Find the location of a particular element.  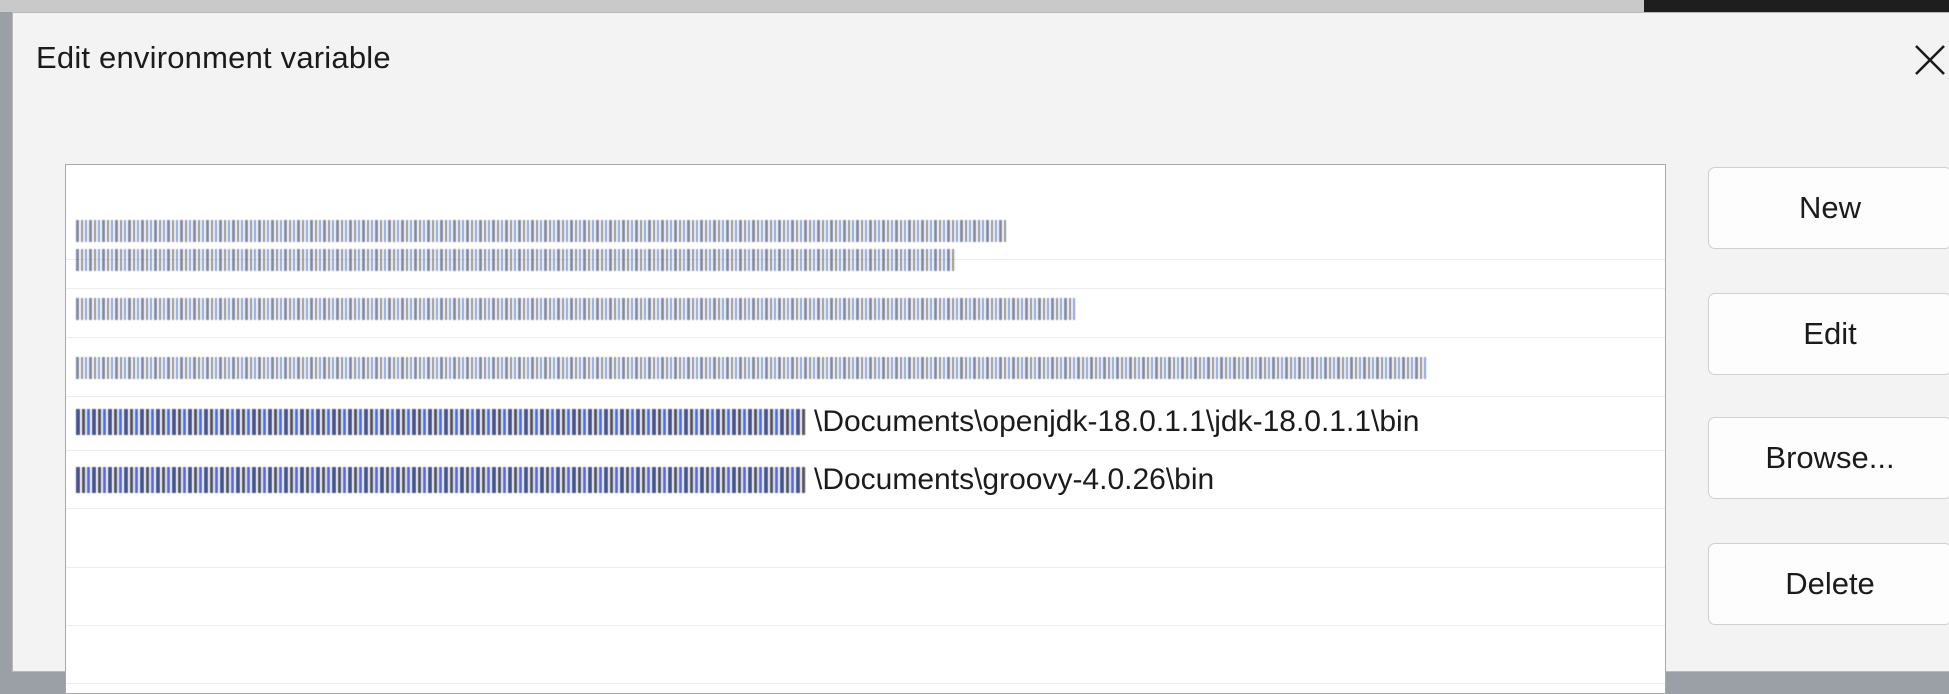

dialog-title: Edit environment variable is located at coordinates (213, 57).